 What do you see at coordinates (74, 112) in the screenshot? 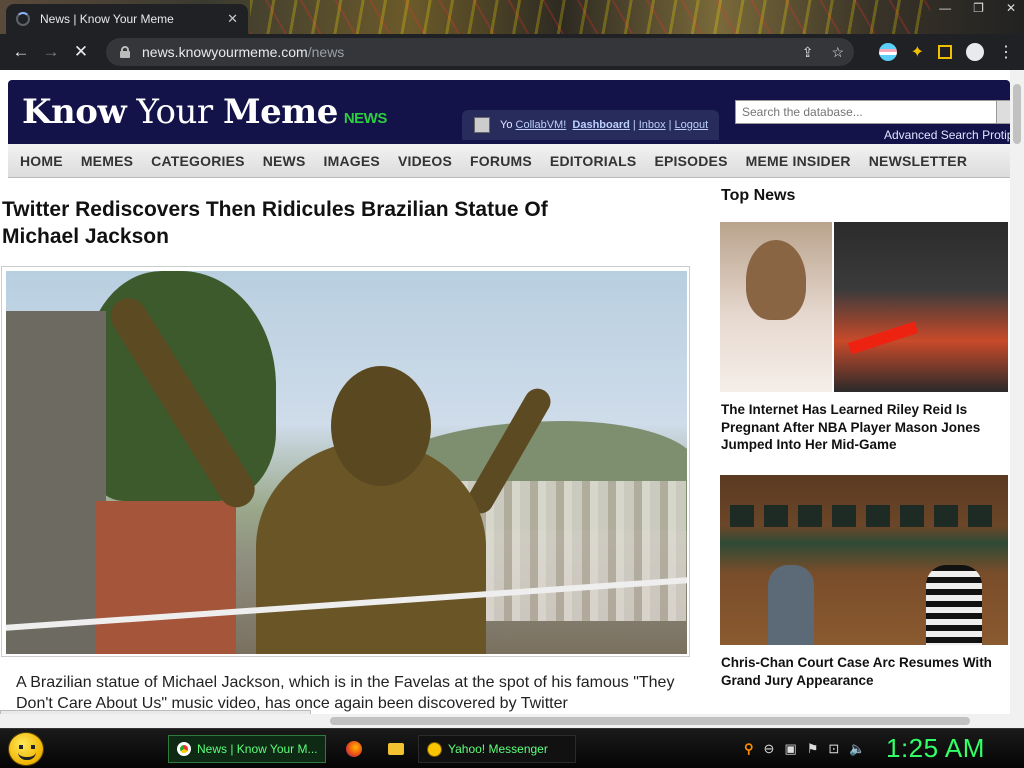
I see `logo-word-know: Know` at bounding box center [74, 112].